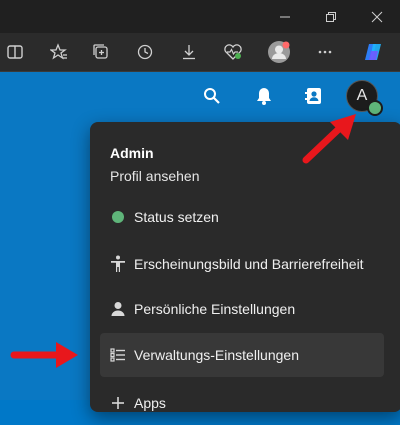 The height and width of the screenshot is (425, 400). What do you see at coordinates (118, 264) in the screenshot?
I see `accessibility-icon` at bounding box center [118, 264].